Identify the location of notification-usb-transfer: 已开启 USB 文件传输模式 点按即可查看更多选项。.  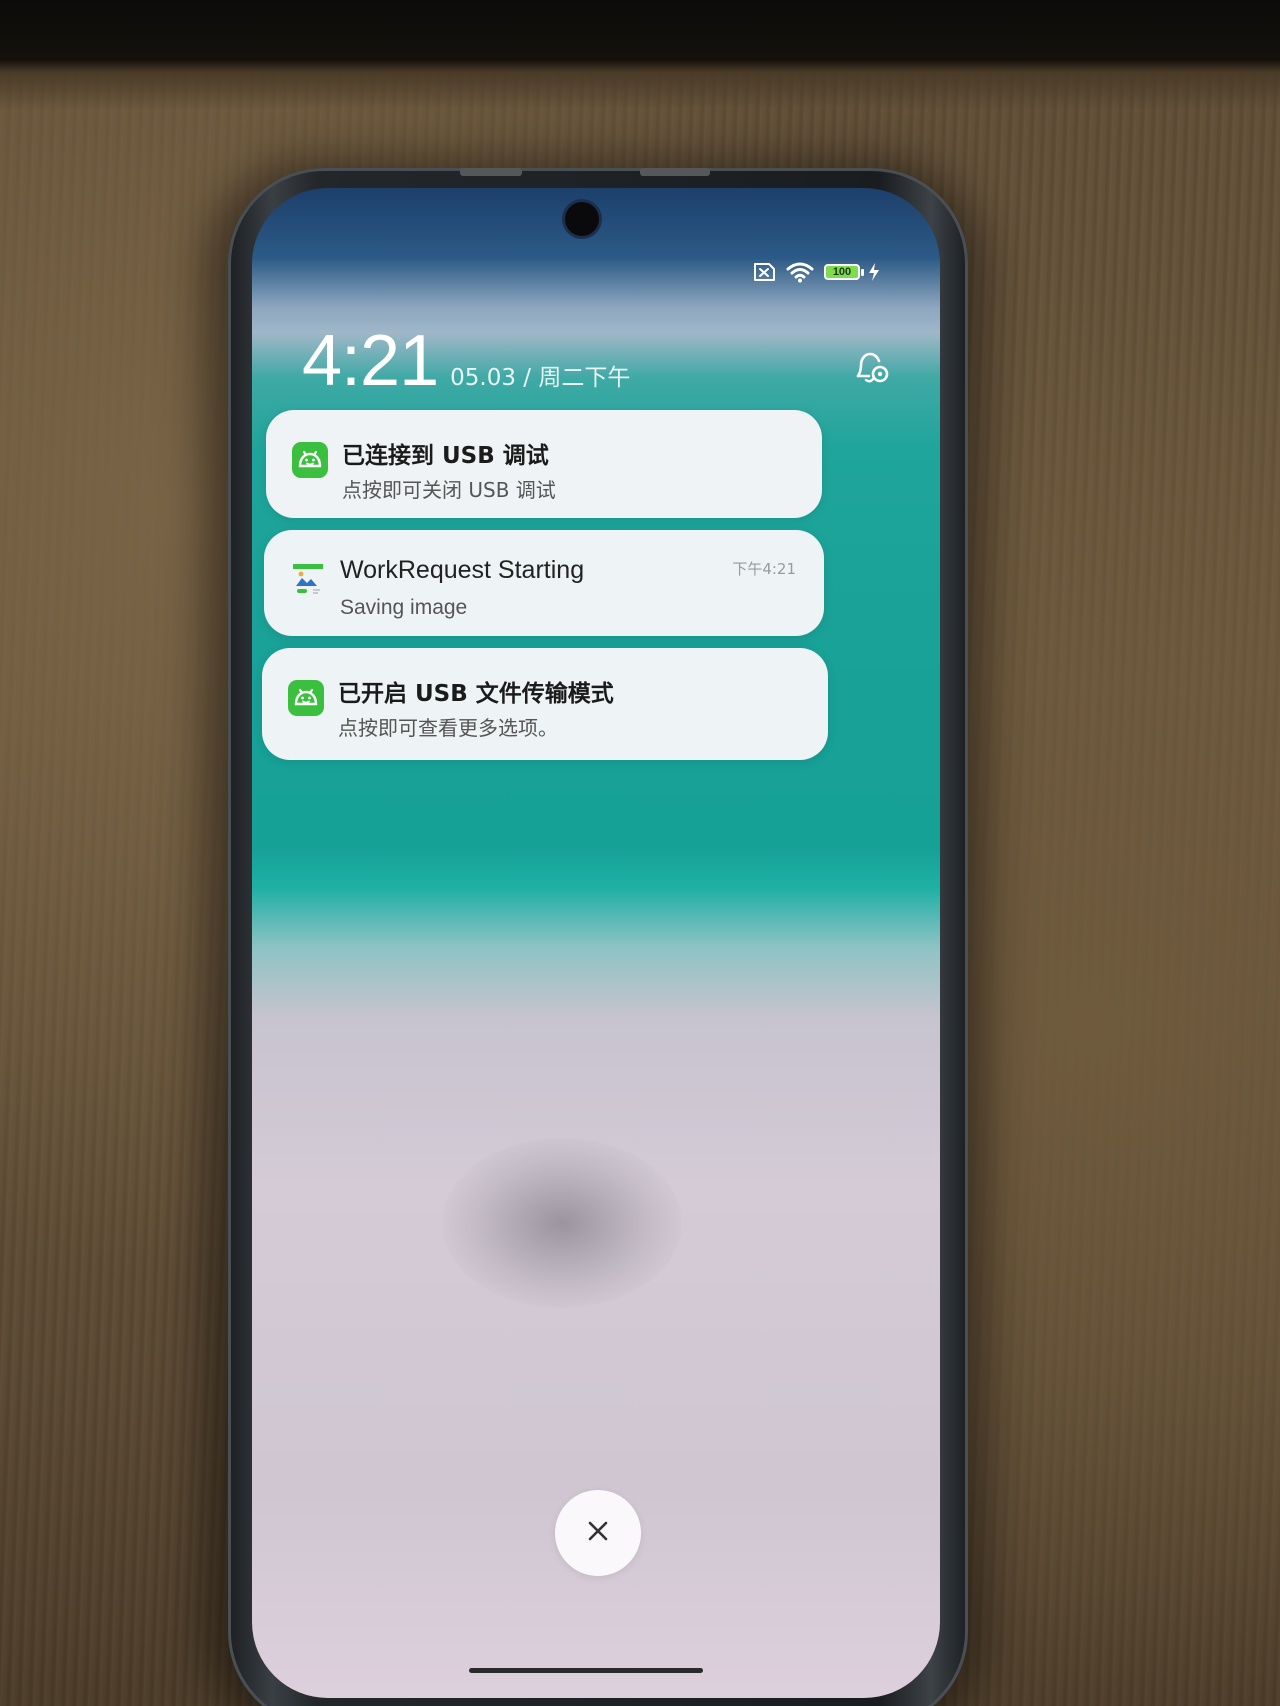
(545, 704).